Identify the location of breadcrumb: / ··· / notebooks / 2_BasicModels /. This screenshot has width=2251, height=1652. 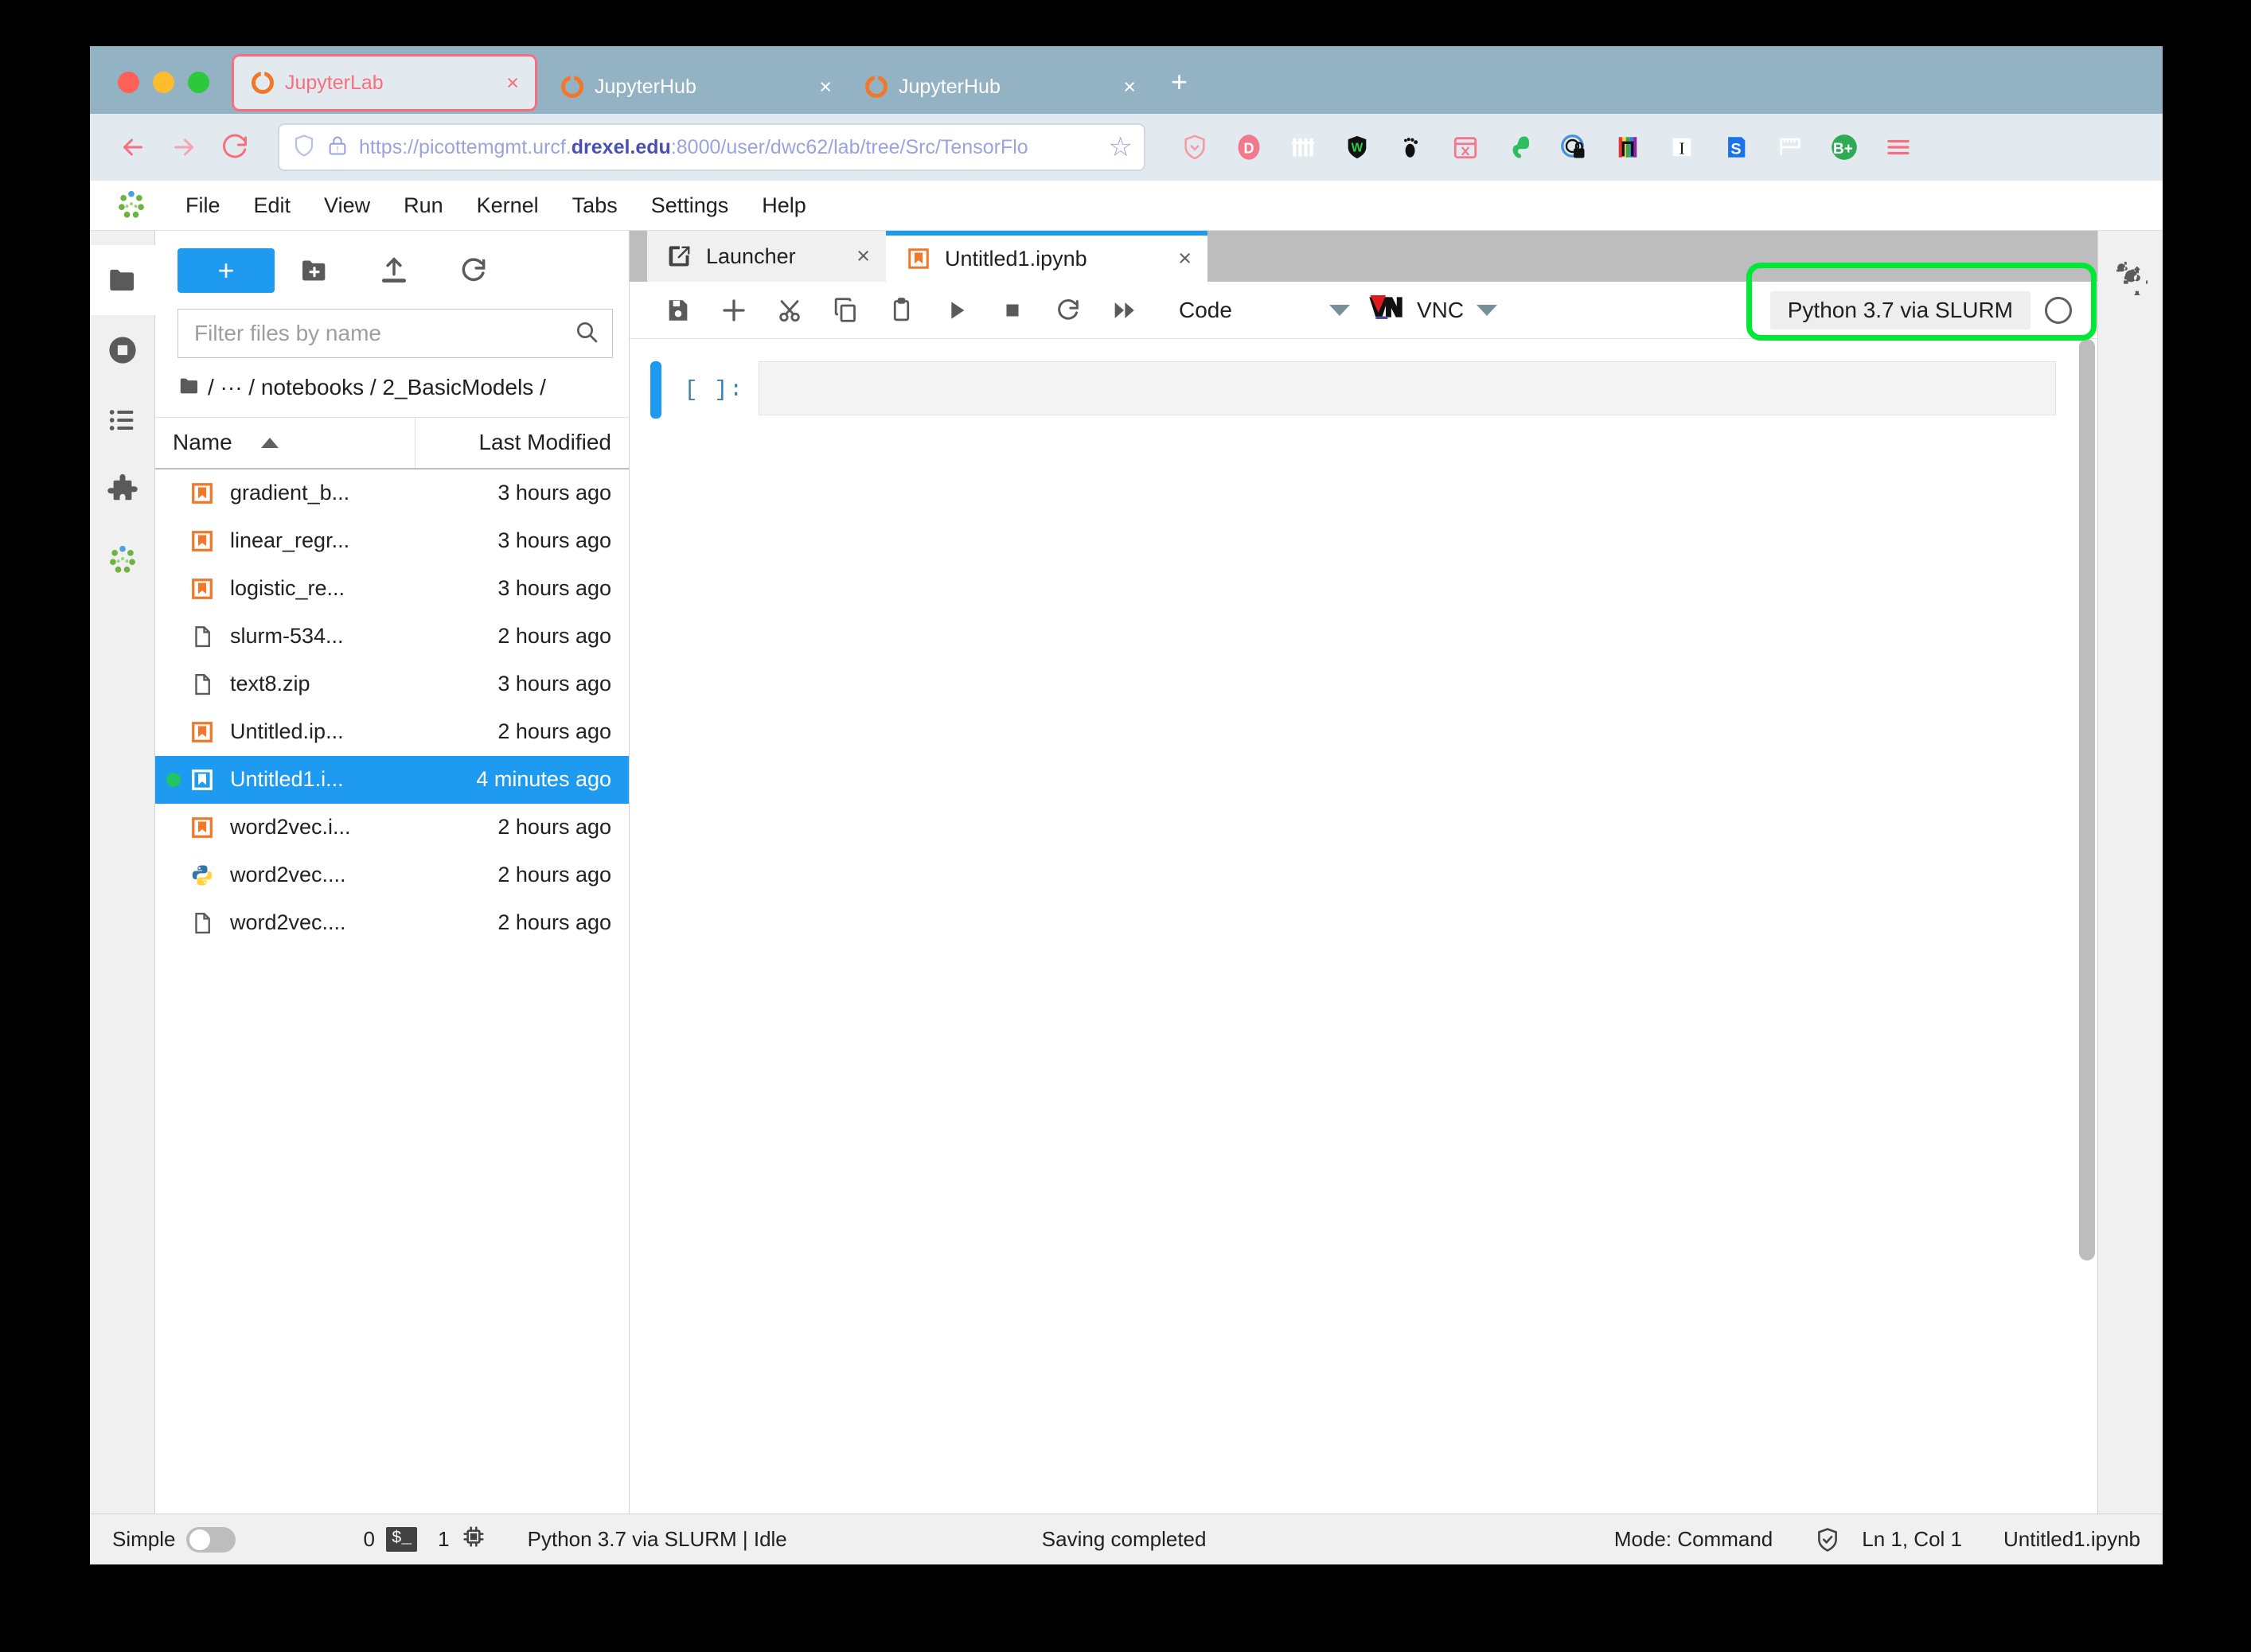
(392, 387).